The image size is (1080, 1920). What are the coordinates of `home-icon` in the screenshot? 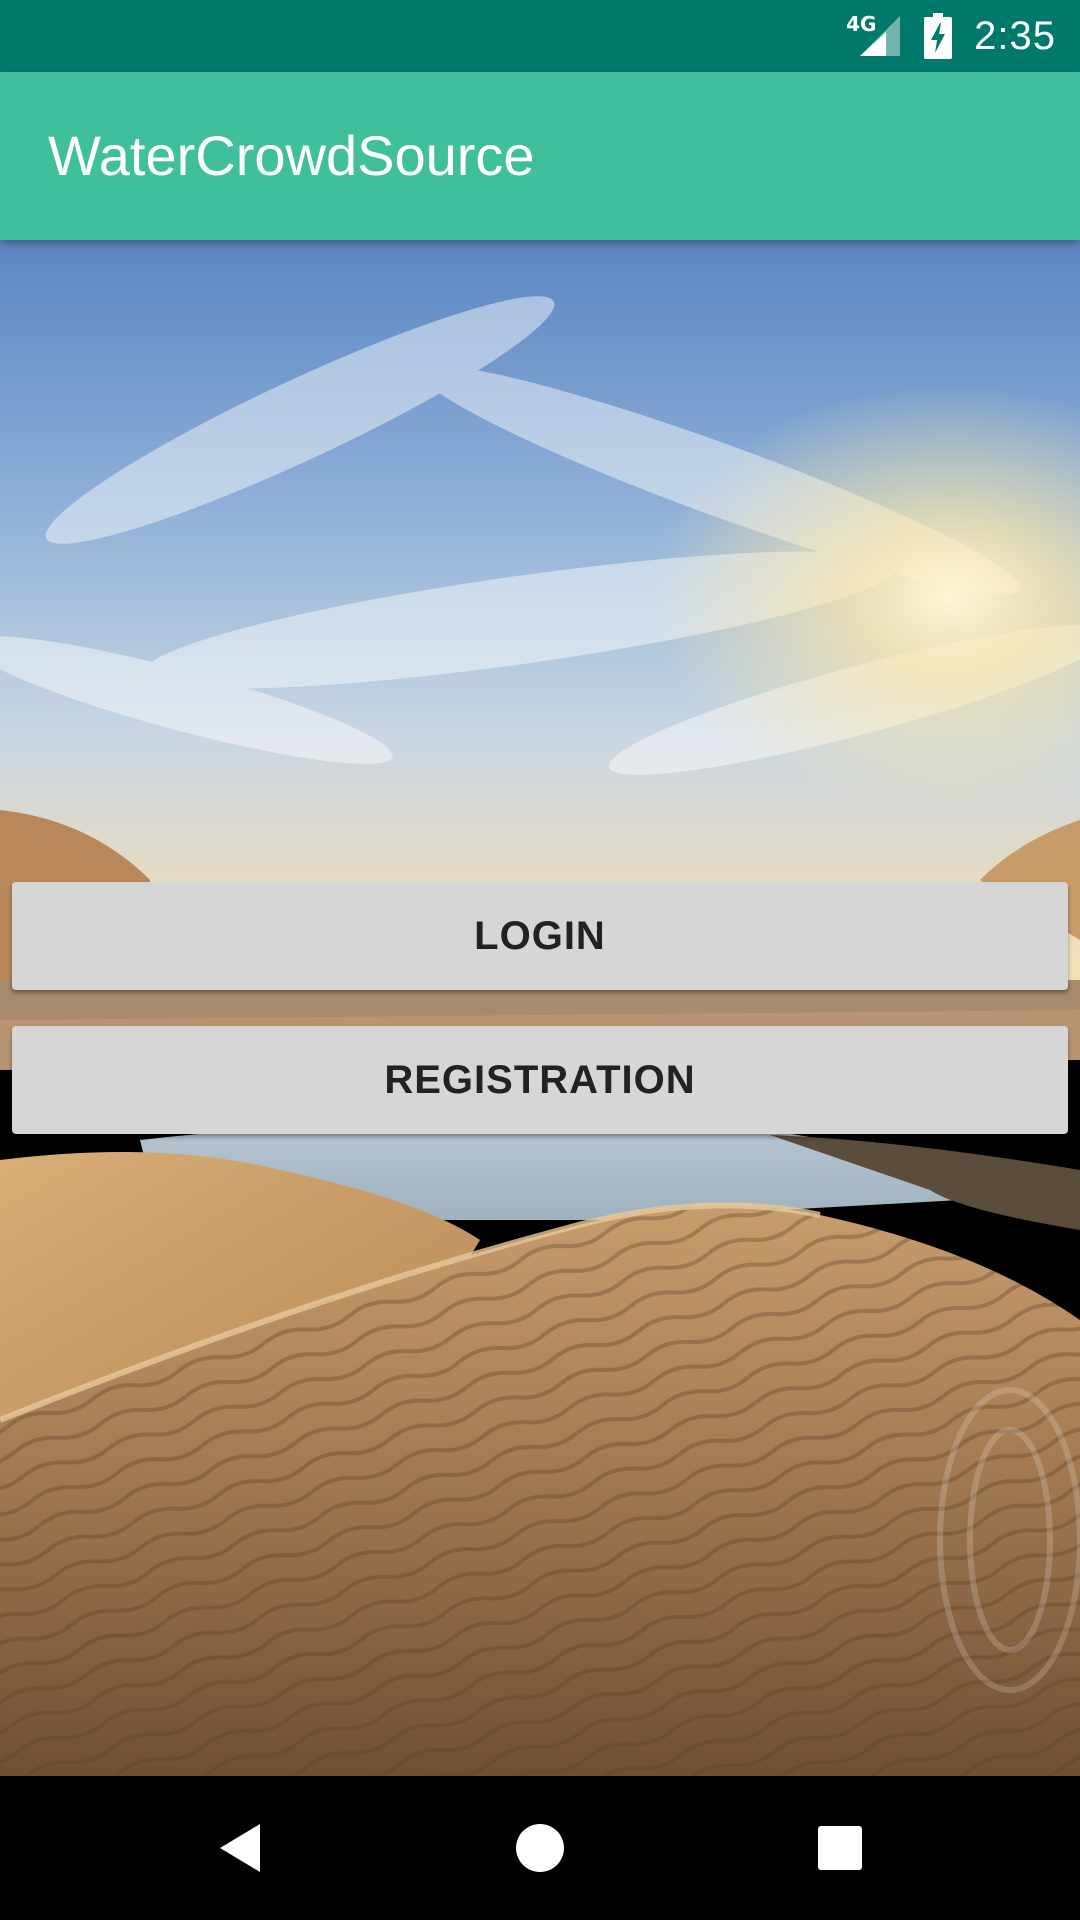 It's located at (540, 1848).